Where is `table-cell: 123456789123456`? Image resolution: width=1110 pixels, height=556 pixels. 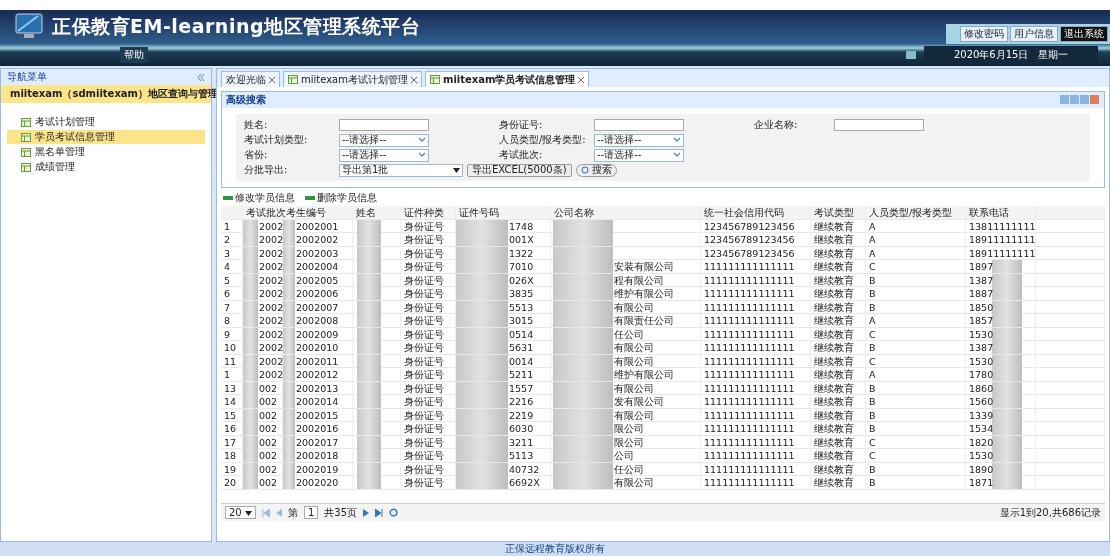
table-cell: 123456789123456 is located at coordinates (749, 253).